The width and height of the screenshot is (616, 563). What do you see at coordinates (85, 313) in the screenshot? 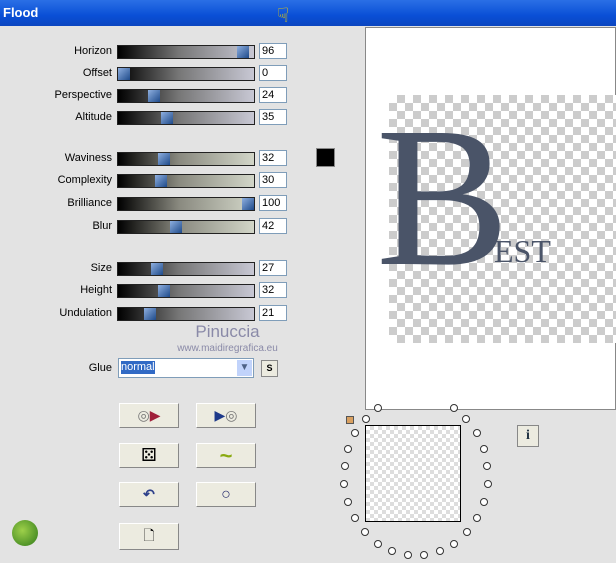
I see `param-label: Undulation` at bounding box center [85, 313].